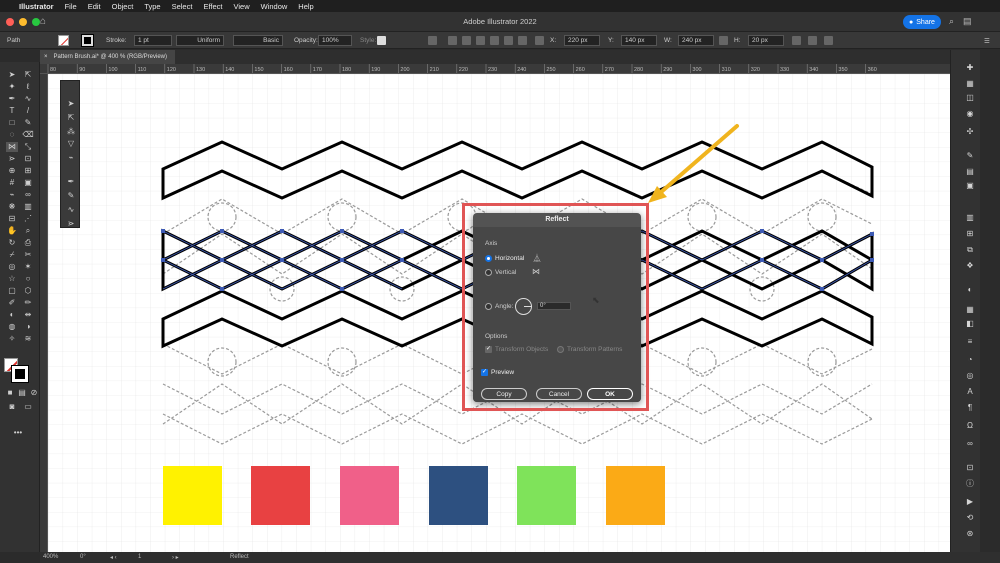 The image size is (1000, 563). I want to click on live-paint-tool-icon: ◐, so click(12, 315).